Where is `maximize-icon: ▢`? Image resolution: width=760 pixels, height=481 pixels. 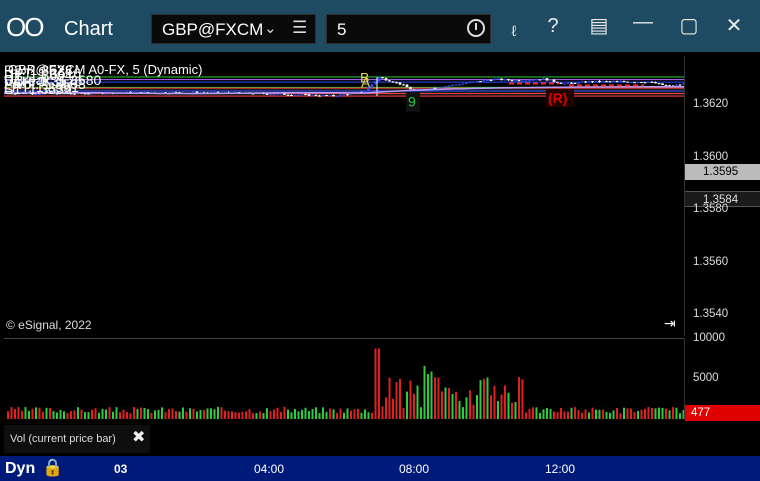
maximize-icon: ▢ is located at coordinates (689, 26).